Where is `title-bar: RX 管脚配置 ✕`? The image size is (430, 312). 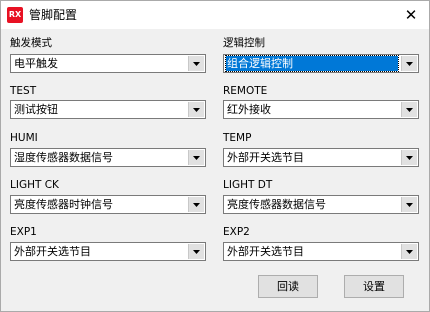 title-bar: RX 管脚配置 ✕ is located at coordinates (215, 15).